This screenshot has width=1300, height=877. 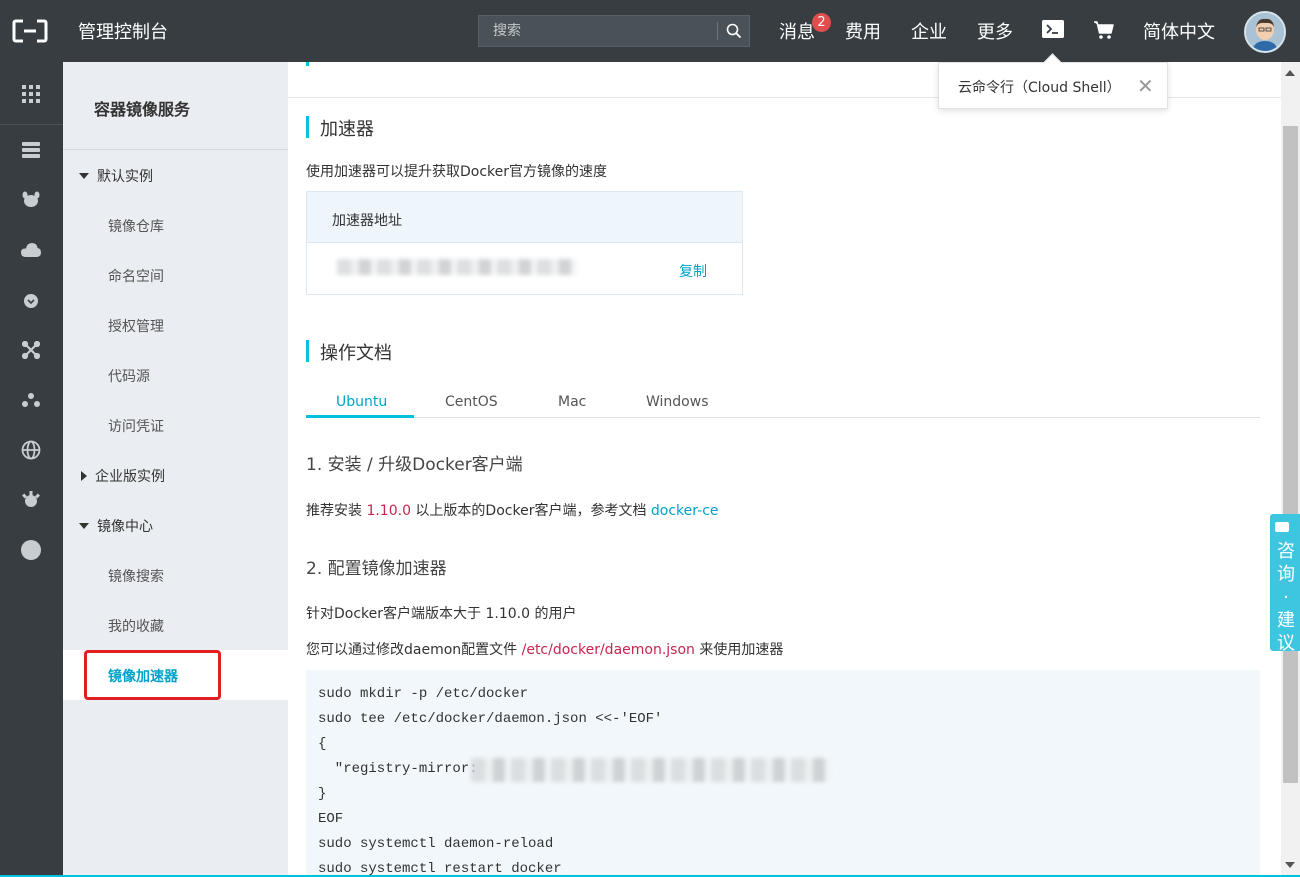 I want to click on accelerator-address-label: 加速器地址, so click(x=367, y=221).